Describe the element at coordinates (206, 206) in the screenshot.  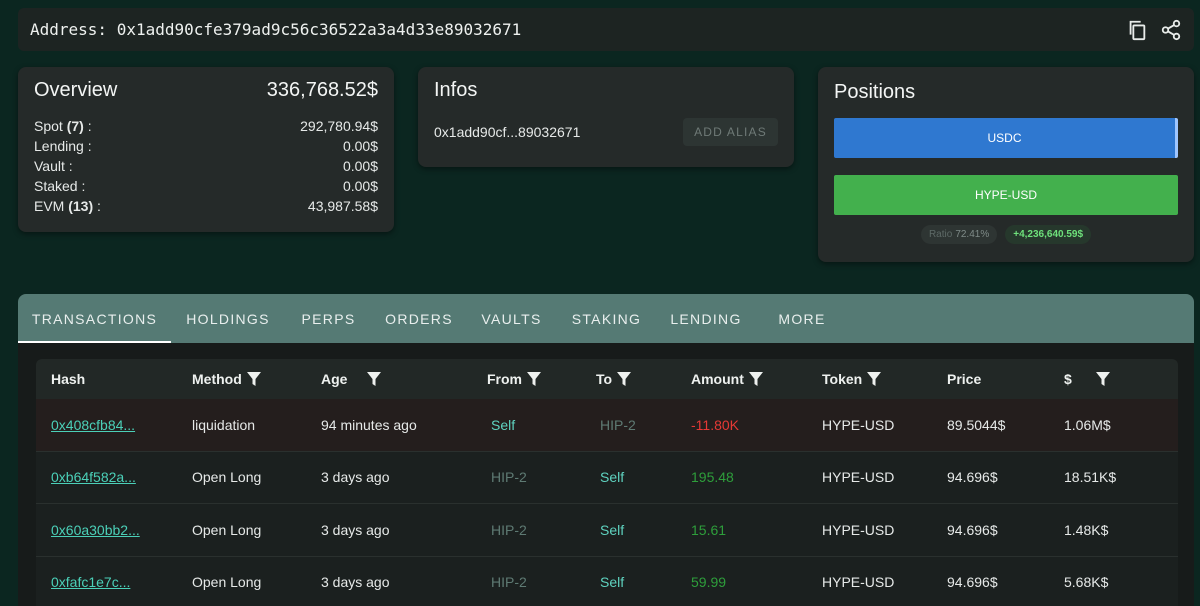
I see `overview-row-evm: EVM (13) : 43,987.58$` at that location.